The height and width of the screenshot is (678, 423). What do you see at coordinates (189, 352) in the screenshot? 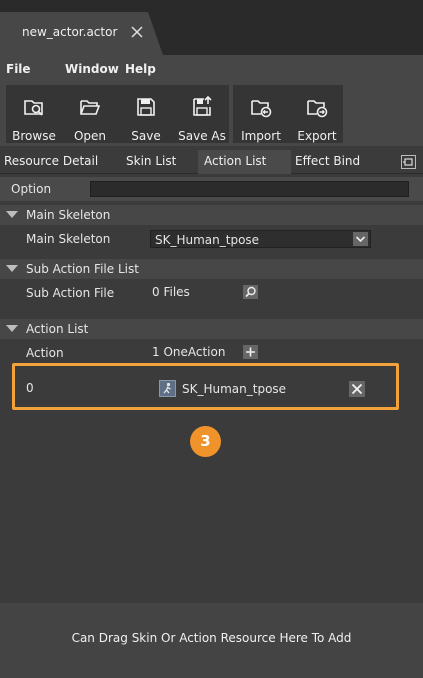
I see `action-count: 1 OneAction` at bounding box center [189, 352].